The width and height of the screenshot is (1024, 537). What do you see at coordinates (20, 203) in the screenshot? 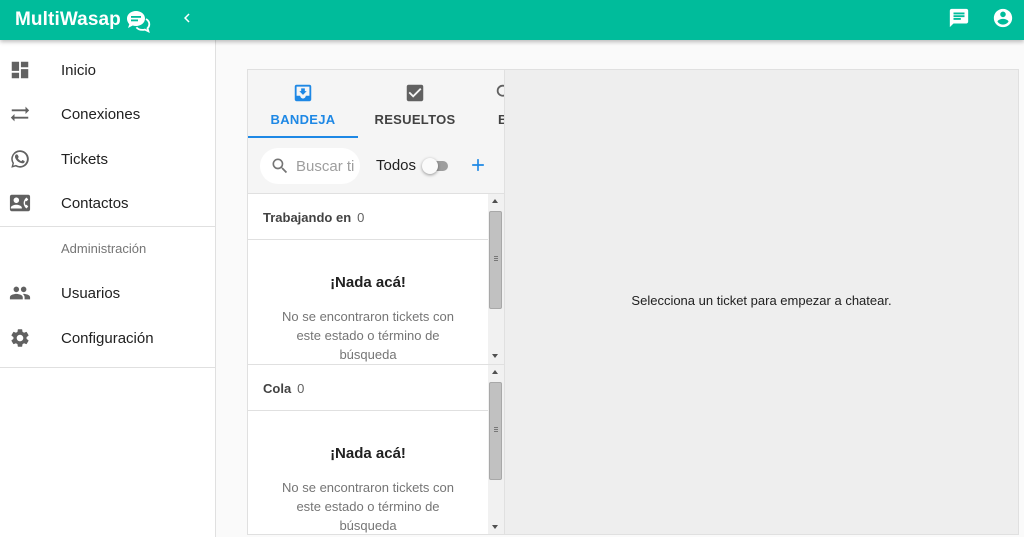
I see `contact-card-icon` at bounding box center [20, 203].